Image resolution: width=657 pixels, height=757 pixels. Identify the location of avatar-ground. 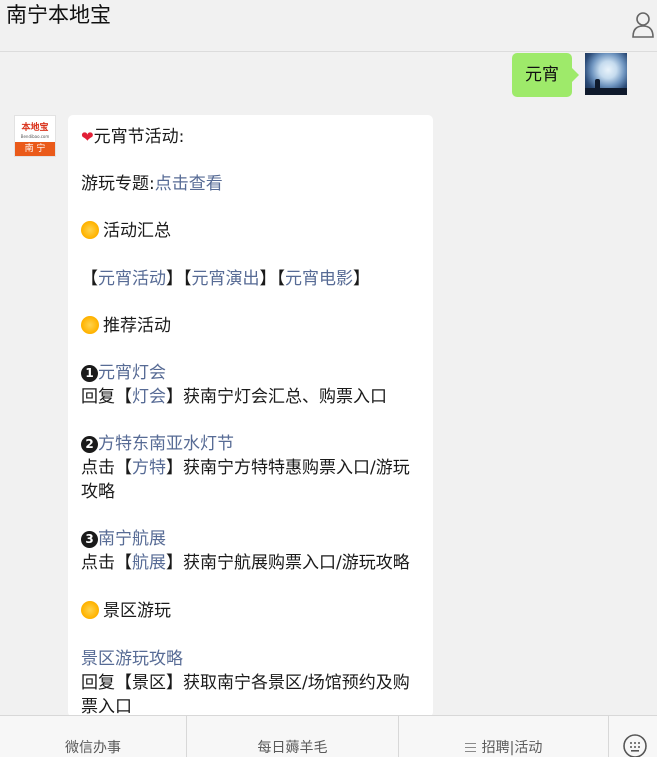
(606, 91).